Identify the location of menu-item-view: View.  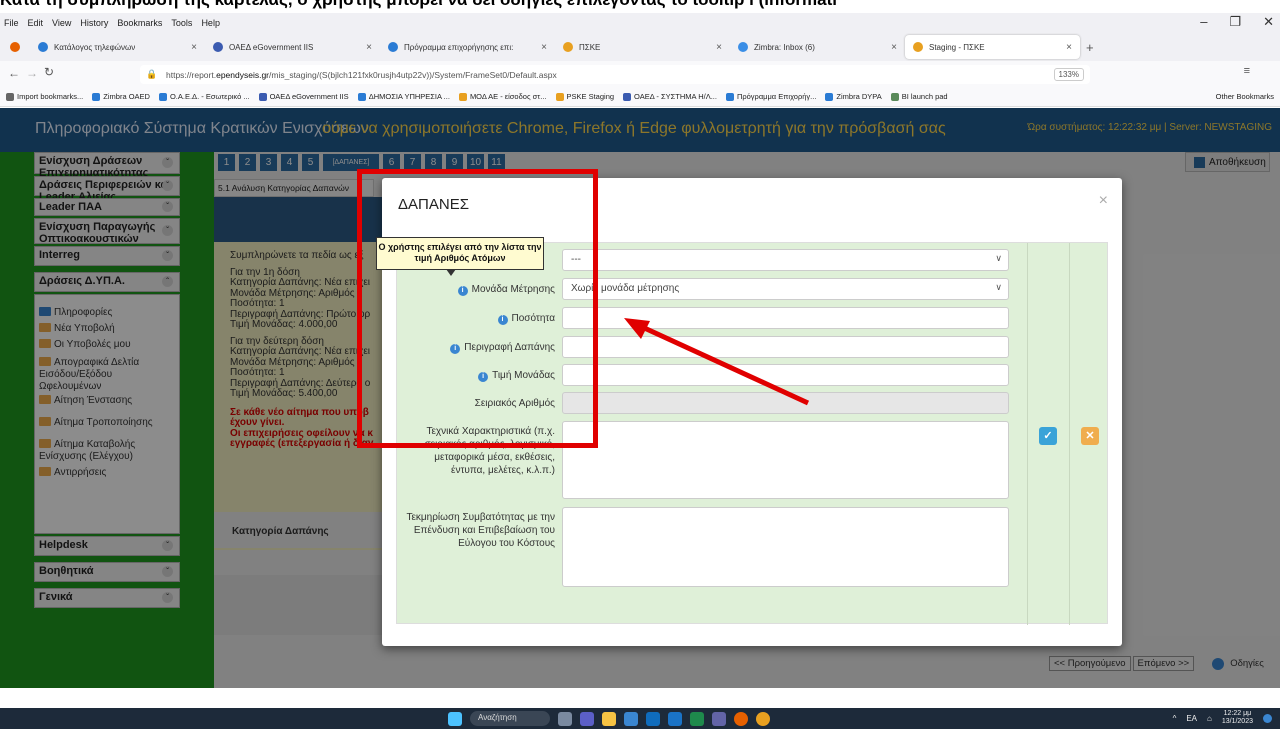
(61, 23).